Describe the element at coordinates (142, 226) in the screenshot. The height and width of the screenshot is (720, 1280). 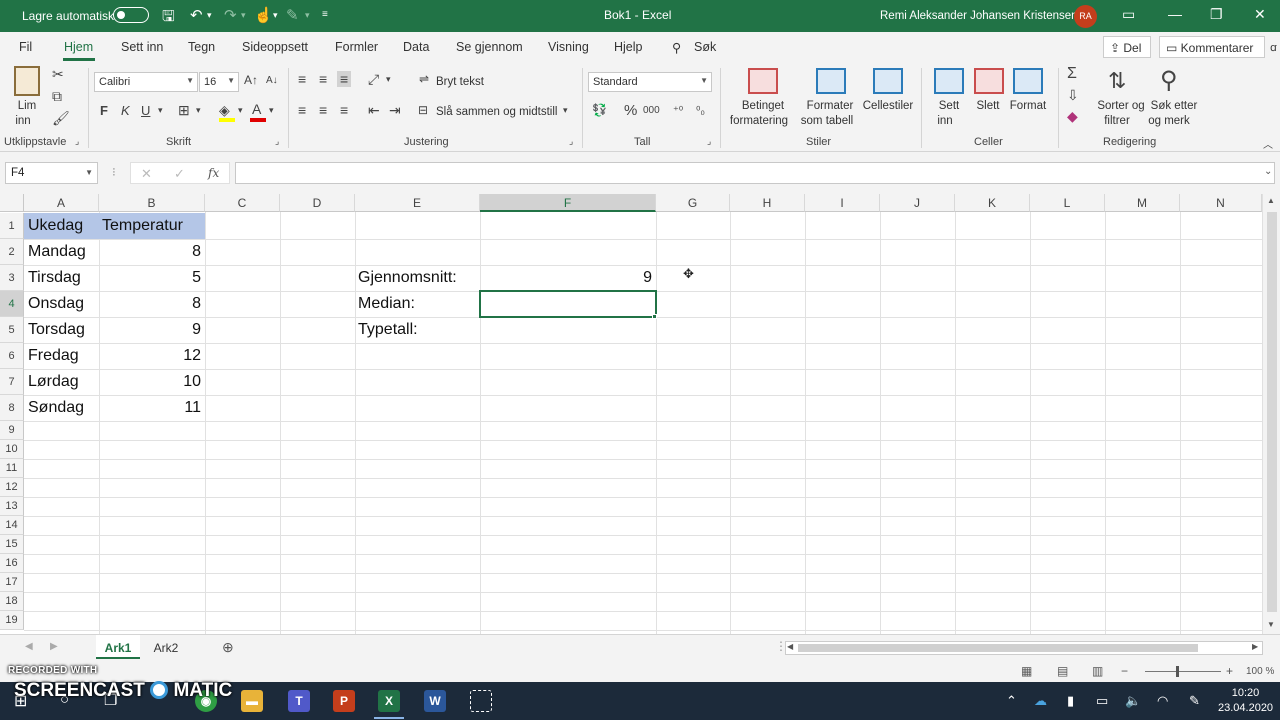
I see `cell-b1: Temperatur` at that location.